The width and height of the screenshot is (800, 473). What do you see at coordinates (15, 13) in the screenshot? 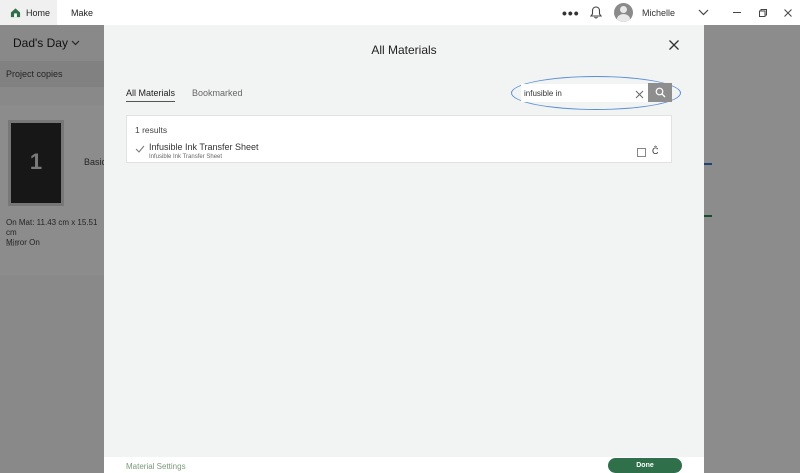
I see `home-icon` at bounding box center [15, 13].